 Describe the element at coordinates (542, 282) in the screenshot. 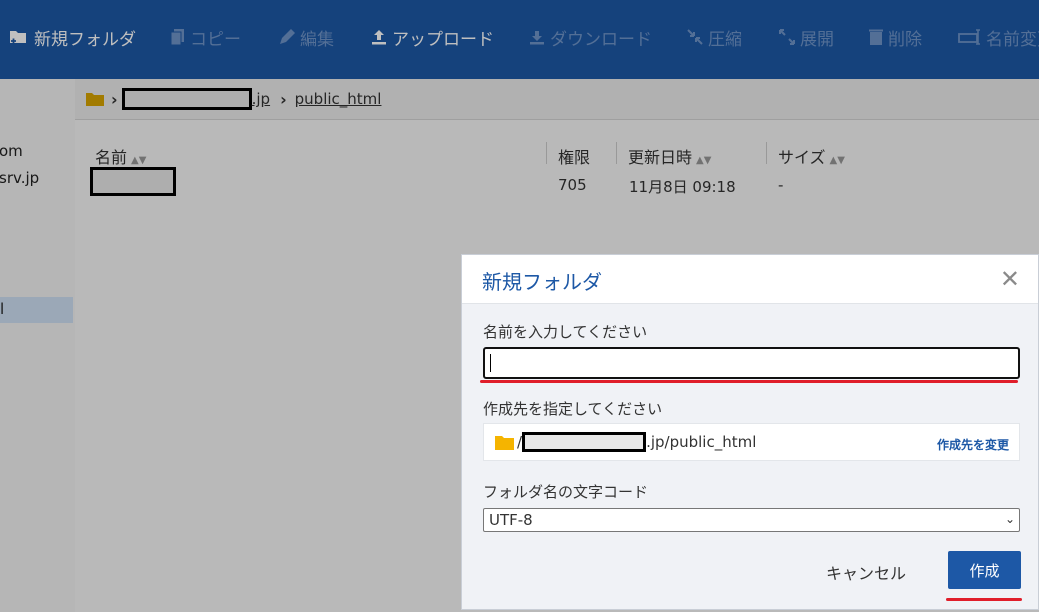

I see `dialog-title: 新規フォルダ` at that location.